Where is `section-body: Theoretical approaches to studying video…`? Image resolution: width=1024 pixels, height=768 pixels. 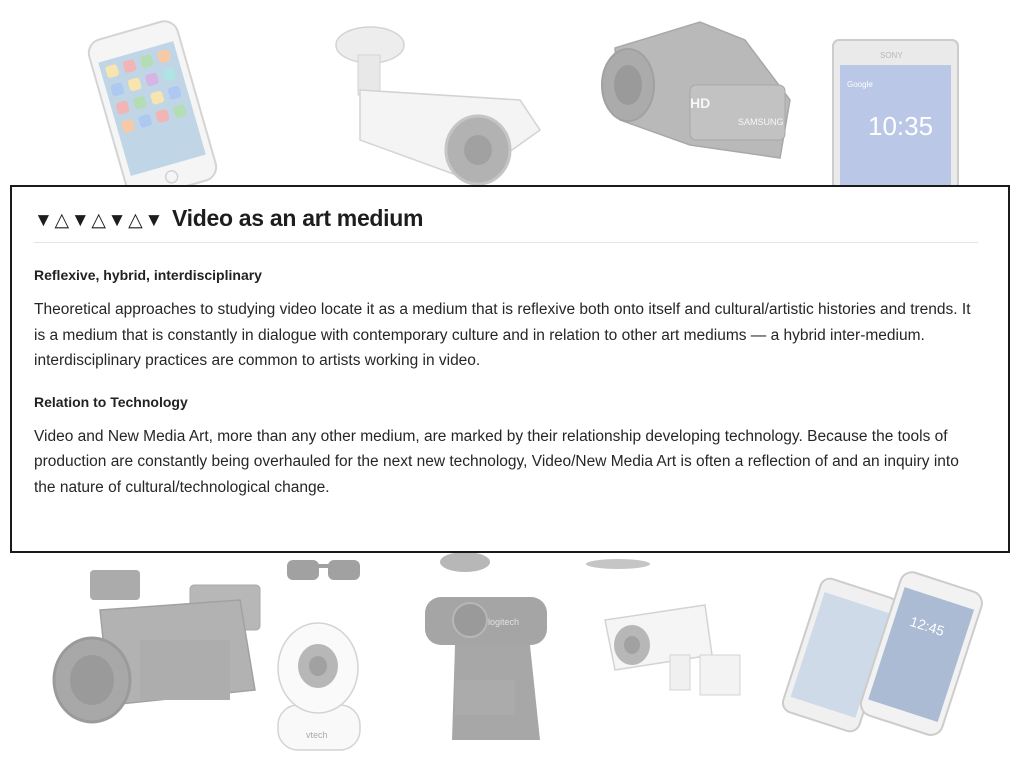 section-body: Theoretical approaches to studying video… is located at coordinates (502, 335).